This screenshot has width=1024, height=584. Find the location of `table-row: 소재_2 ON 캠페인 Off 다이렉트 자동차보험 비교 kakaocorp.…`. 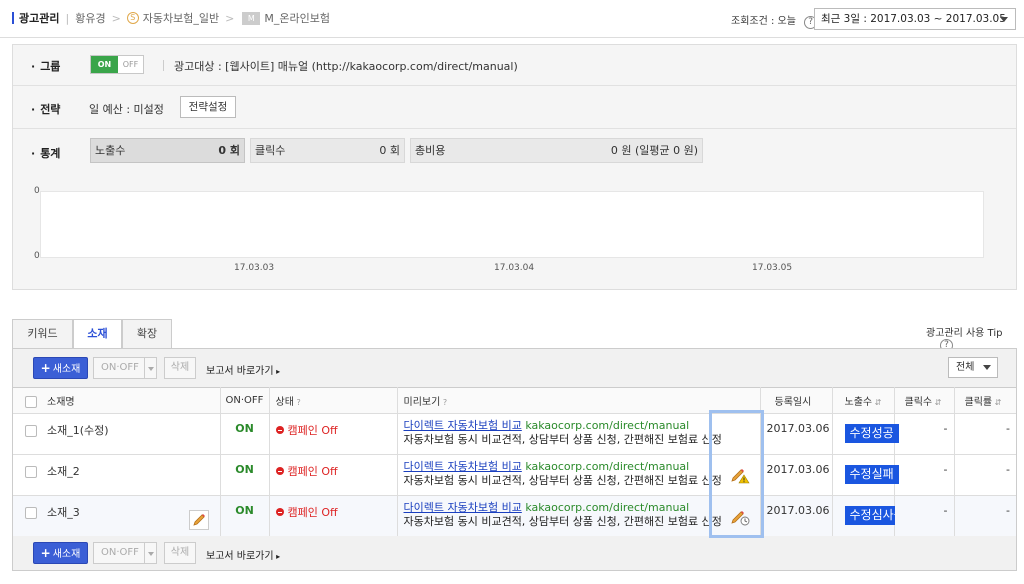

table-row: 소재_2 ON 캠페인 Off 다이렉트 자동차보험 비교 kakaocorp.… is located at coordinates (514, 475).